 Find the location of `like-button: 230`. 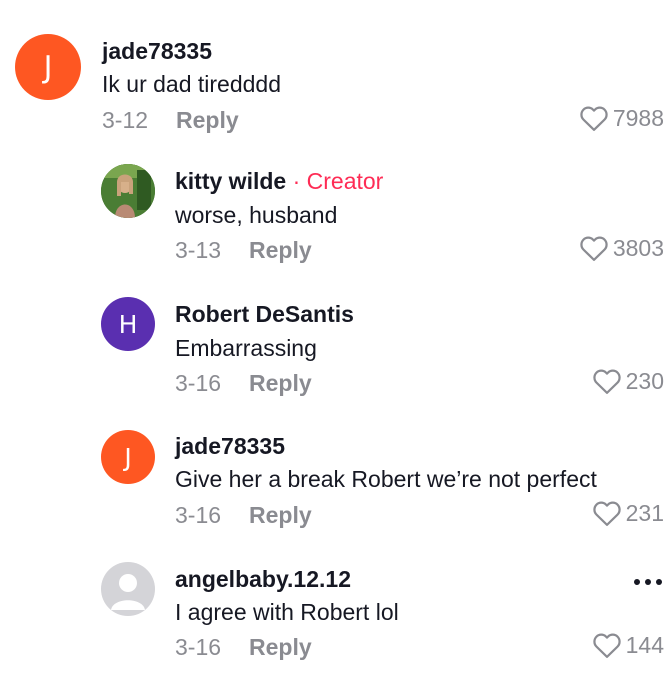

like-button: 230 is located at coordinates (628, 381).